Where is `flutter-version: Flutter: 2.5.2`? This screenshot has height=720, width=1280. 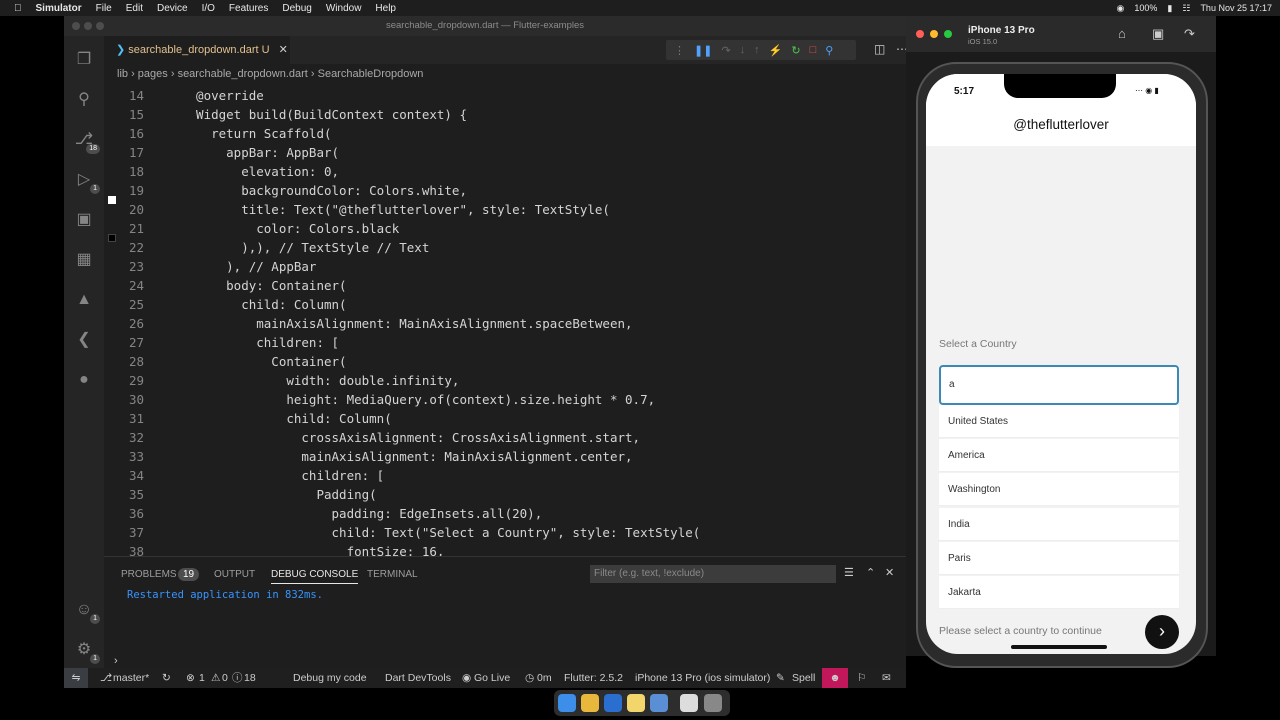 flutter-version: Flutter: 2.5.2 is located at coordinates (593, 678).